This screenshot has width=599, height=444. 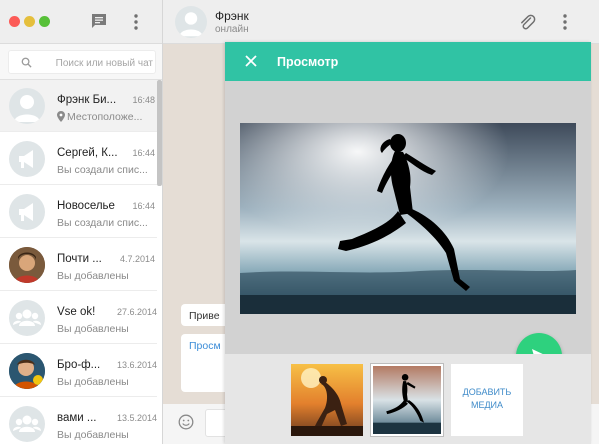 What do you see at coordinates (137, 418) in the screenshot?
I see `chat-time: 13.5.2014` at bounding box center [137, 418].